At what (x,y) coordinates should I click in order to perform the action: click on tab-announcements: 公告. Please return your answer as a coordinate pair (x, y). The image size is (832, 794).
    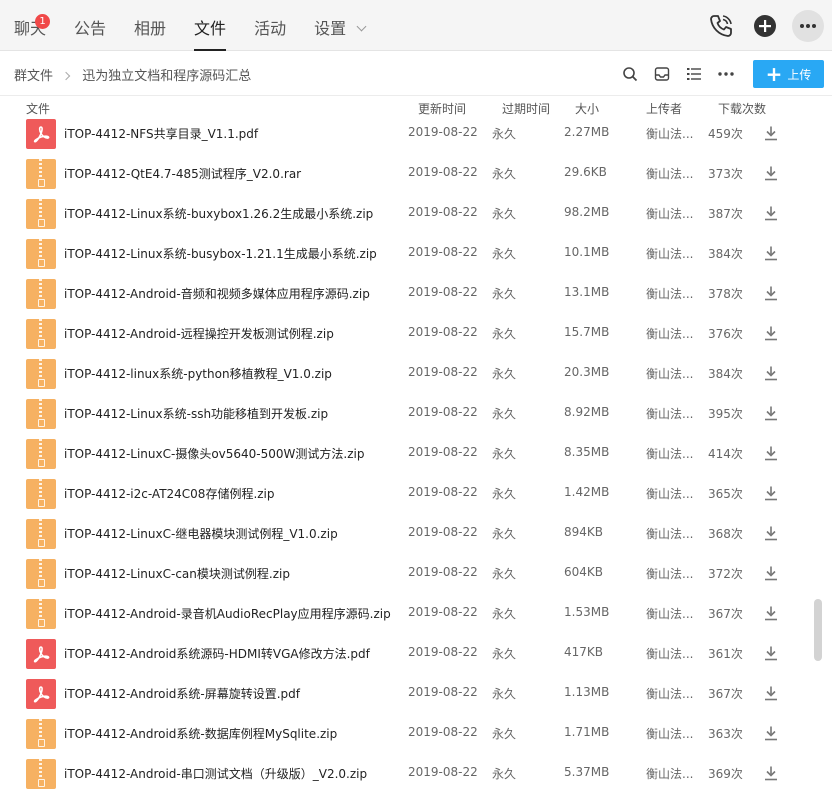
    Looking at the image, I should click on (90, 25).